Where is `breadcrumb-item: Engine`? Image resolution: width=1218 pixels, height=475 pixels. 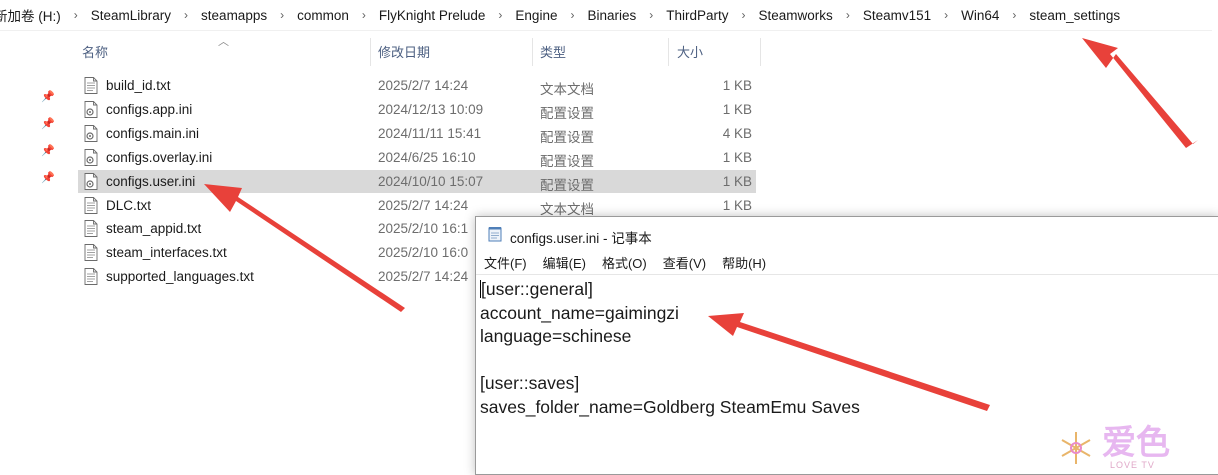 breadcrumb-item: Engine is located at coordinates (536, 15).